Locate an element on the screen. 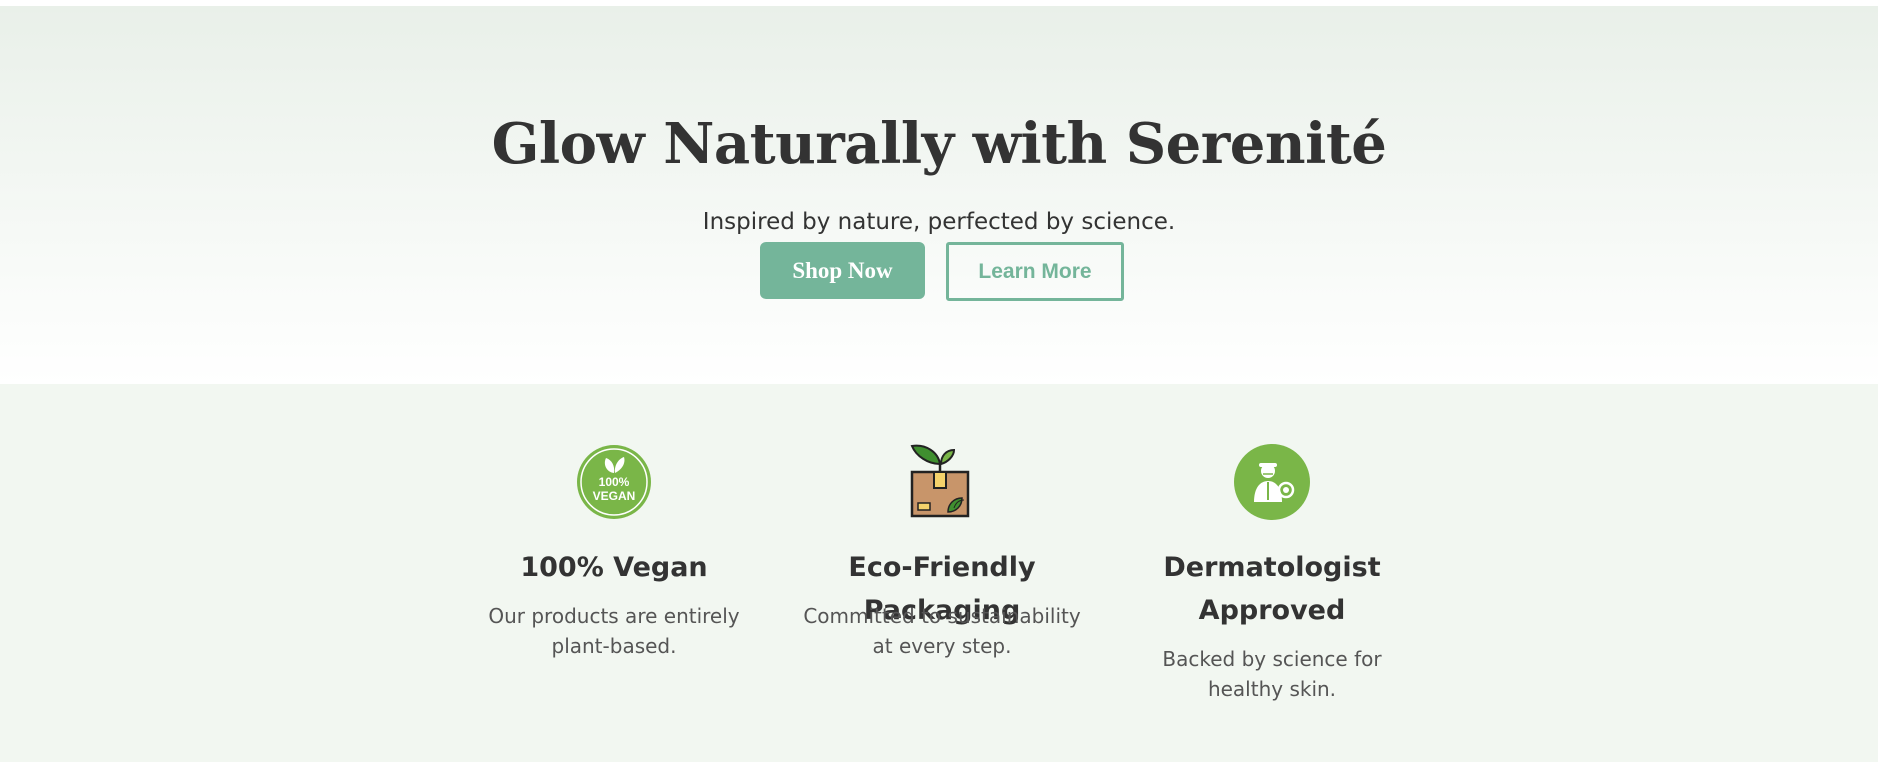 The image size is (1878, 768). vegan-badge-icon: 100% VEGAN is located at coordinates (614, 482).